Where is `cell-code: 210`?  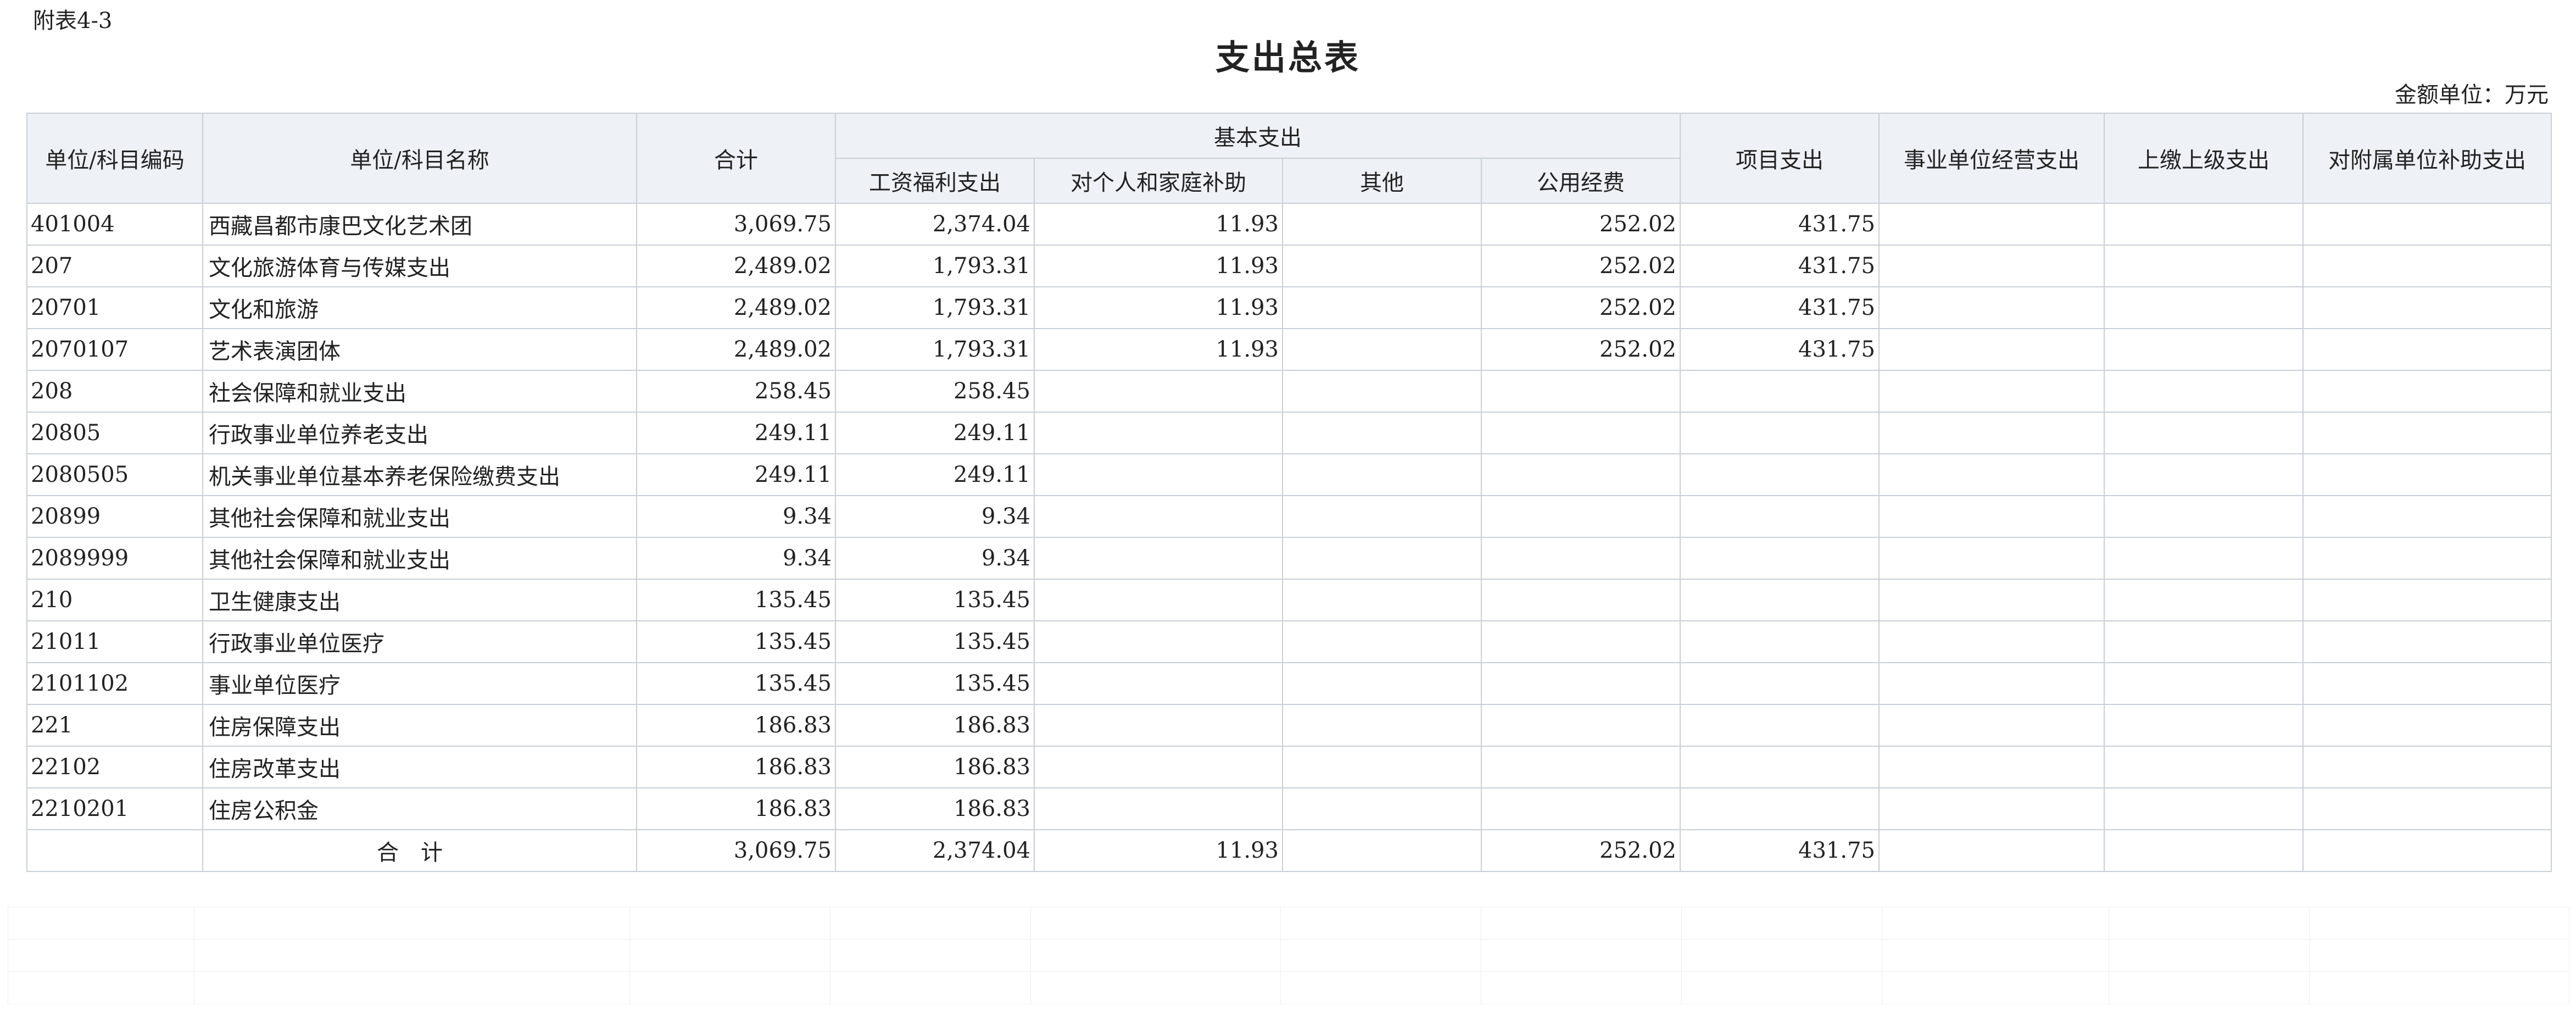 cell-code: 210 is located at coordinates (114, 600).